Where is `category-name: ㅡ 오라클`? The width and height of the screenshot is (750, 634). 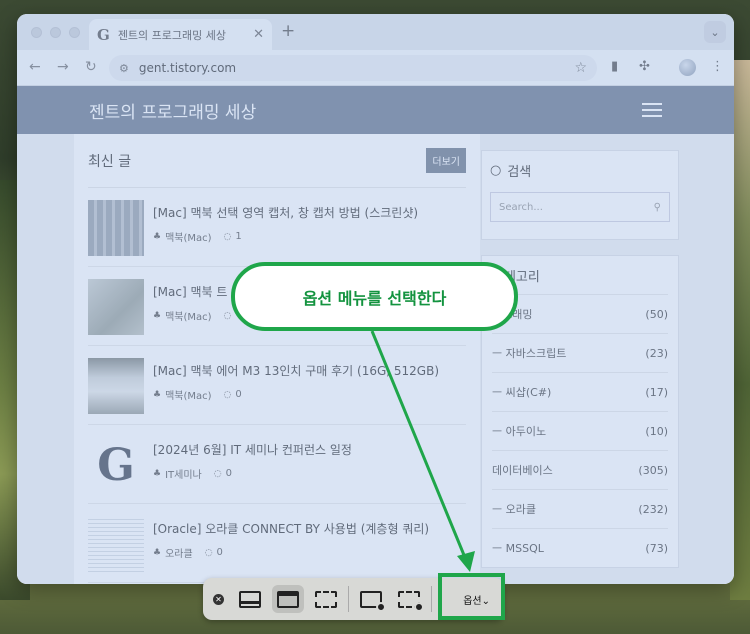 category-name: ㅡ 오라클 is located at coordinates (514, 509).